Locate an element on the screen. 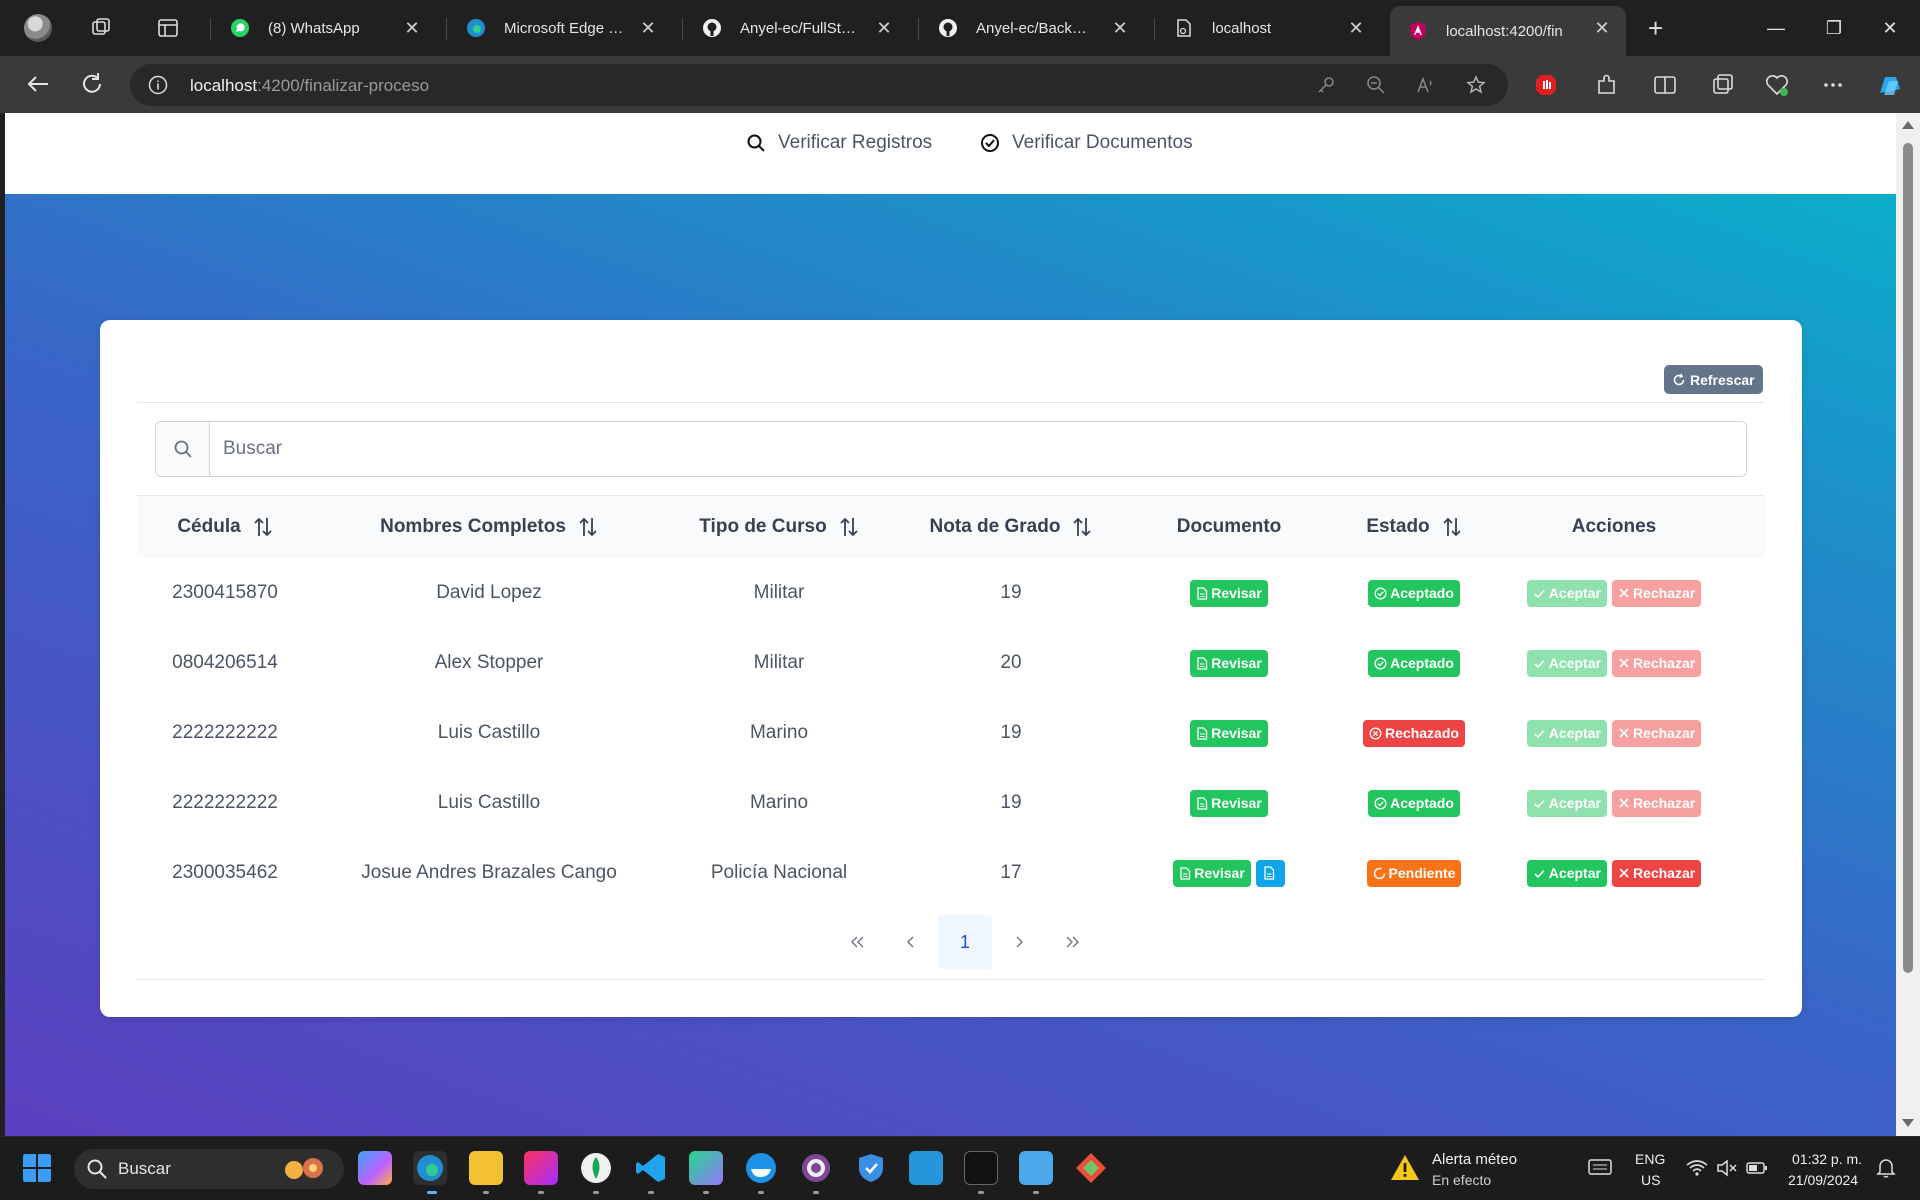 The width and height of the screenshot is (1920, 1200). key-icon is located at coordinates (1326, 85).